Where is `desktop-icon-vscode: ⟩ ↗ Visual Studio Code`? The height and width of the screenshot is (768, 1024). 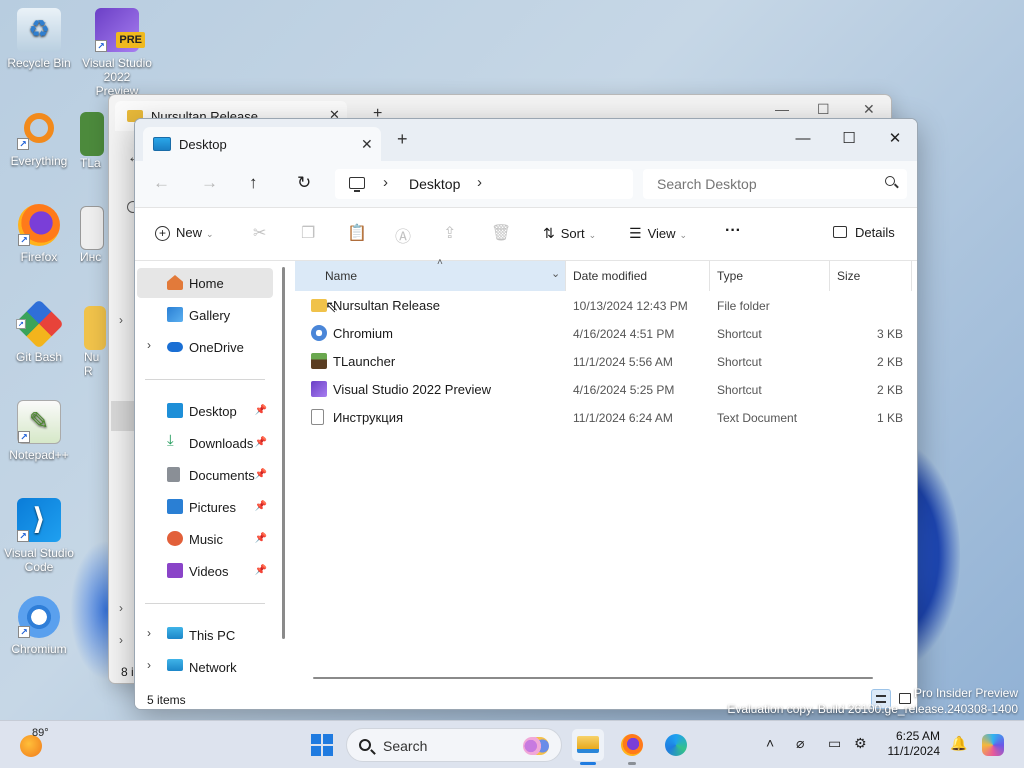
desktop-icon-vscode: ⟩ ↗ Visual Studio Code is located at coordinates (39, 536).